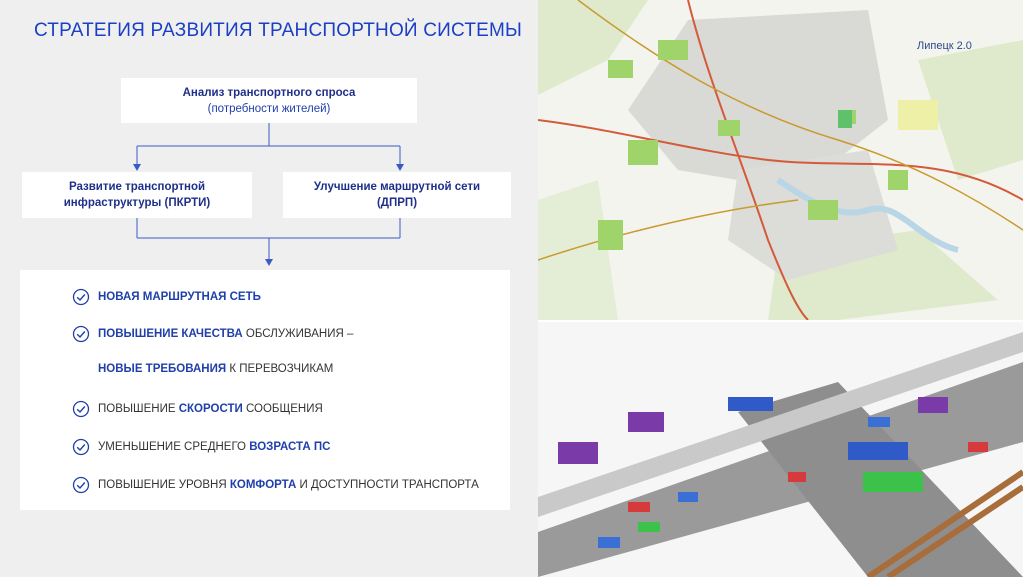 Image resolution: width=1023 pixels, height=577 pixels. Describe the element at coordinates (282, 409) in the screenshot. I see `goal-text: СООБЩЕНИЯ` at that location.